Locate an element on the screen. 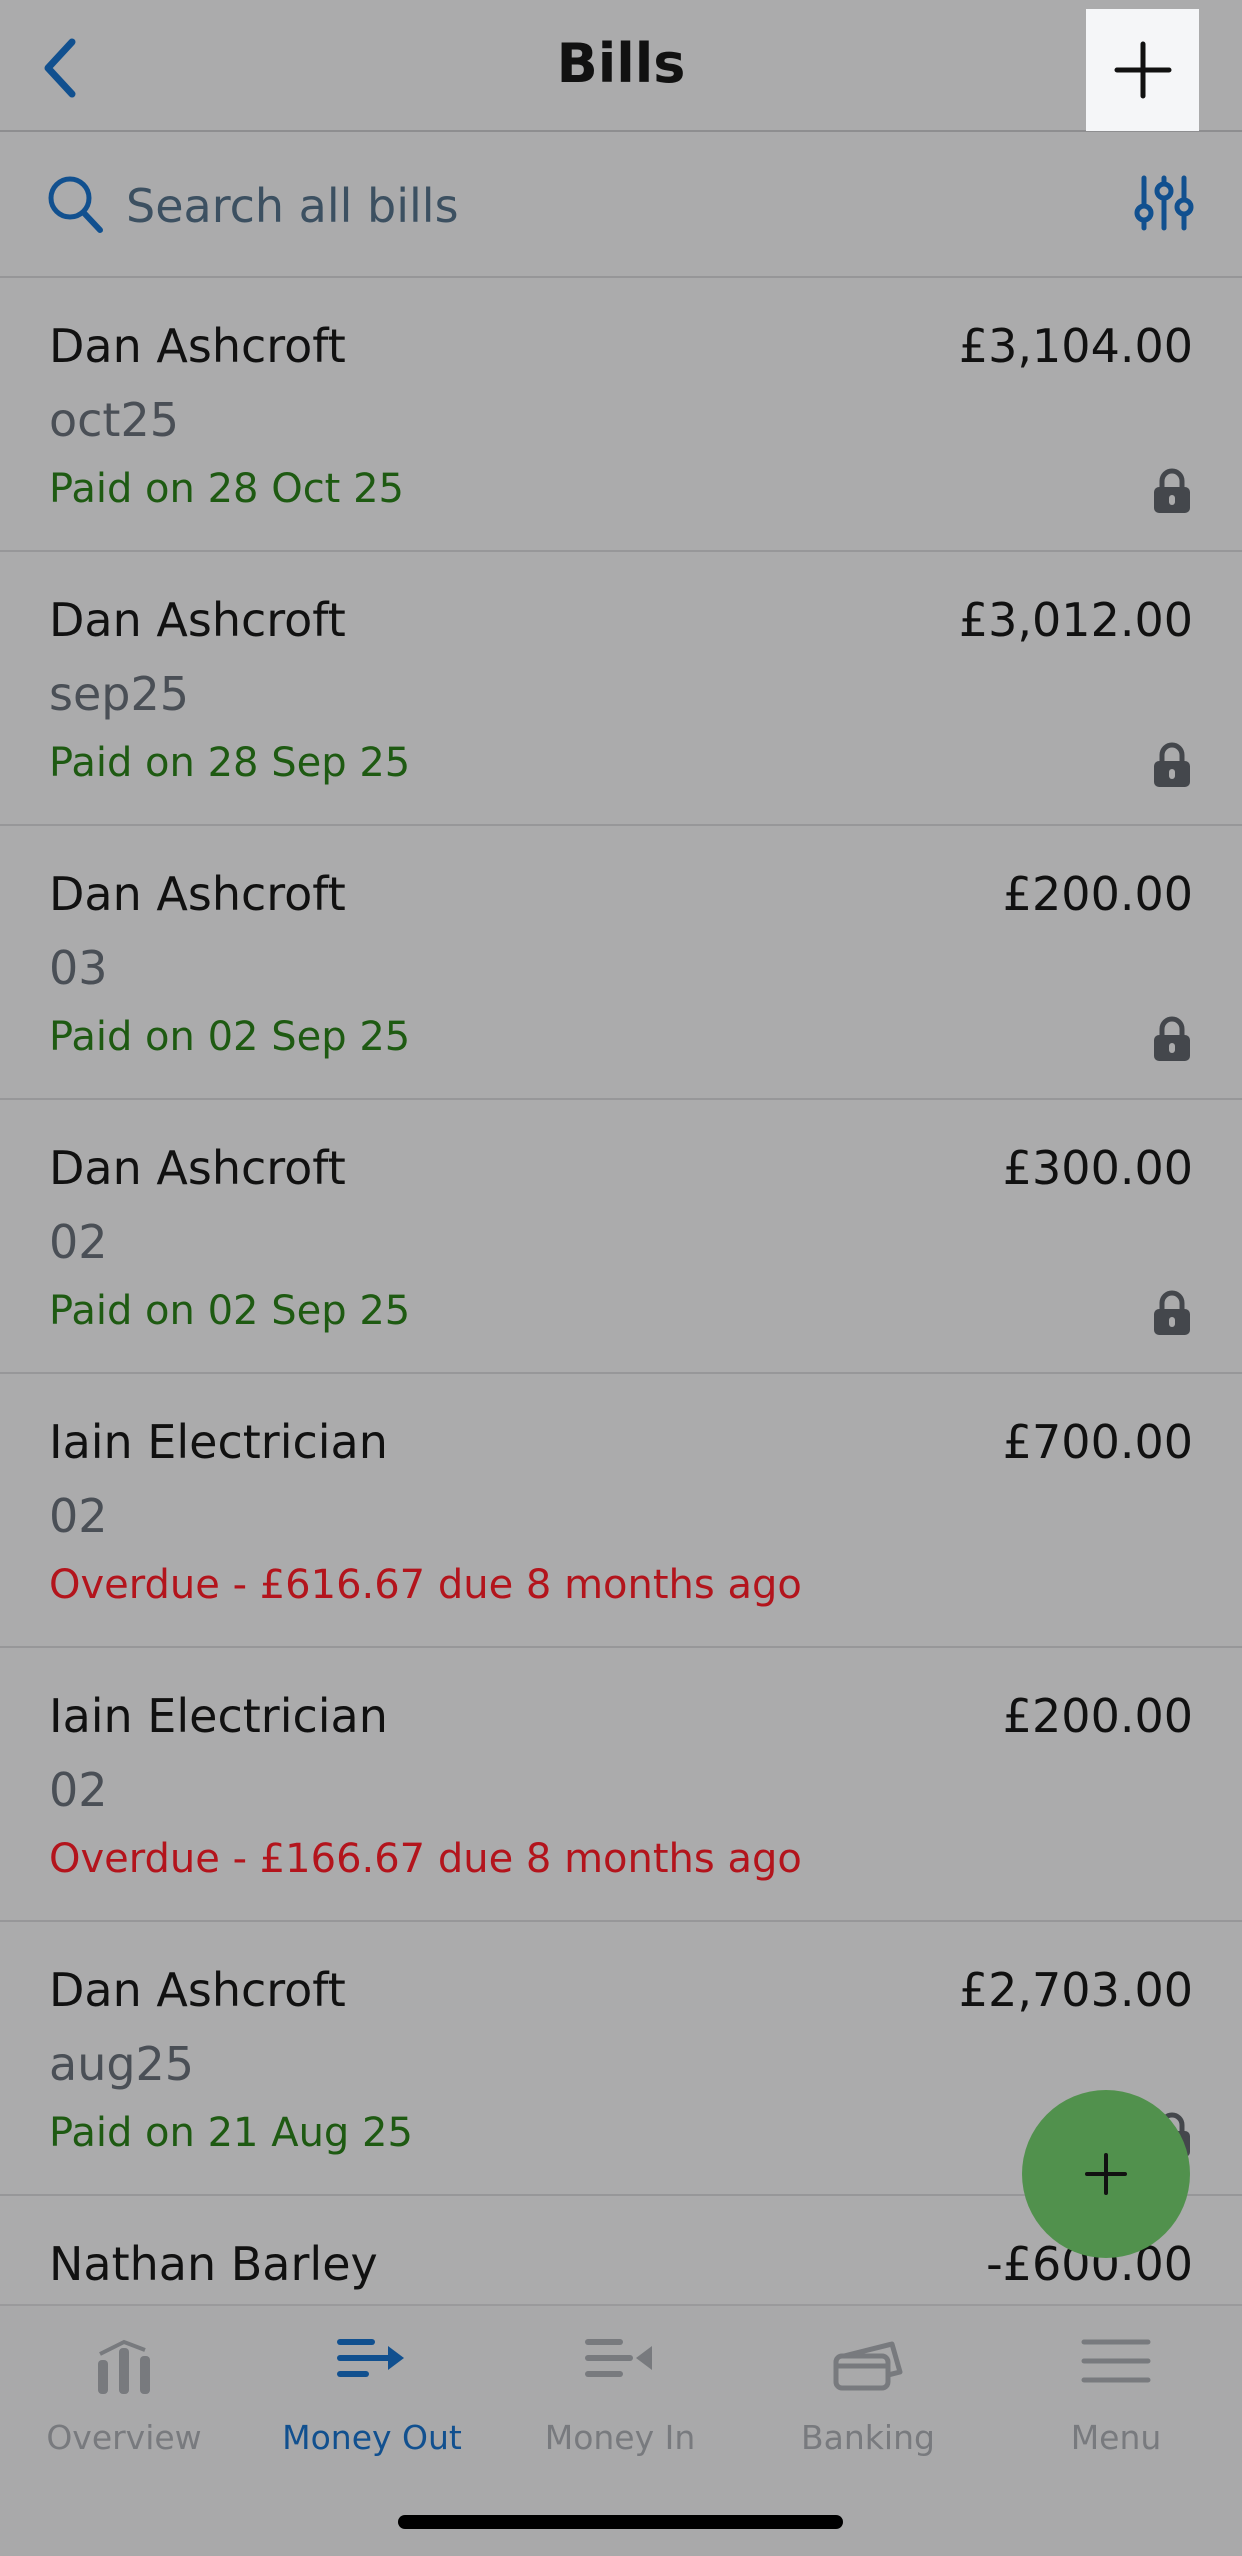 The width and height of the screenshot is (1242, 2556). search-input is located at coordinates (576, 206).